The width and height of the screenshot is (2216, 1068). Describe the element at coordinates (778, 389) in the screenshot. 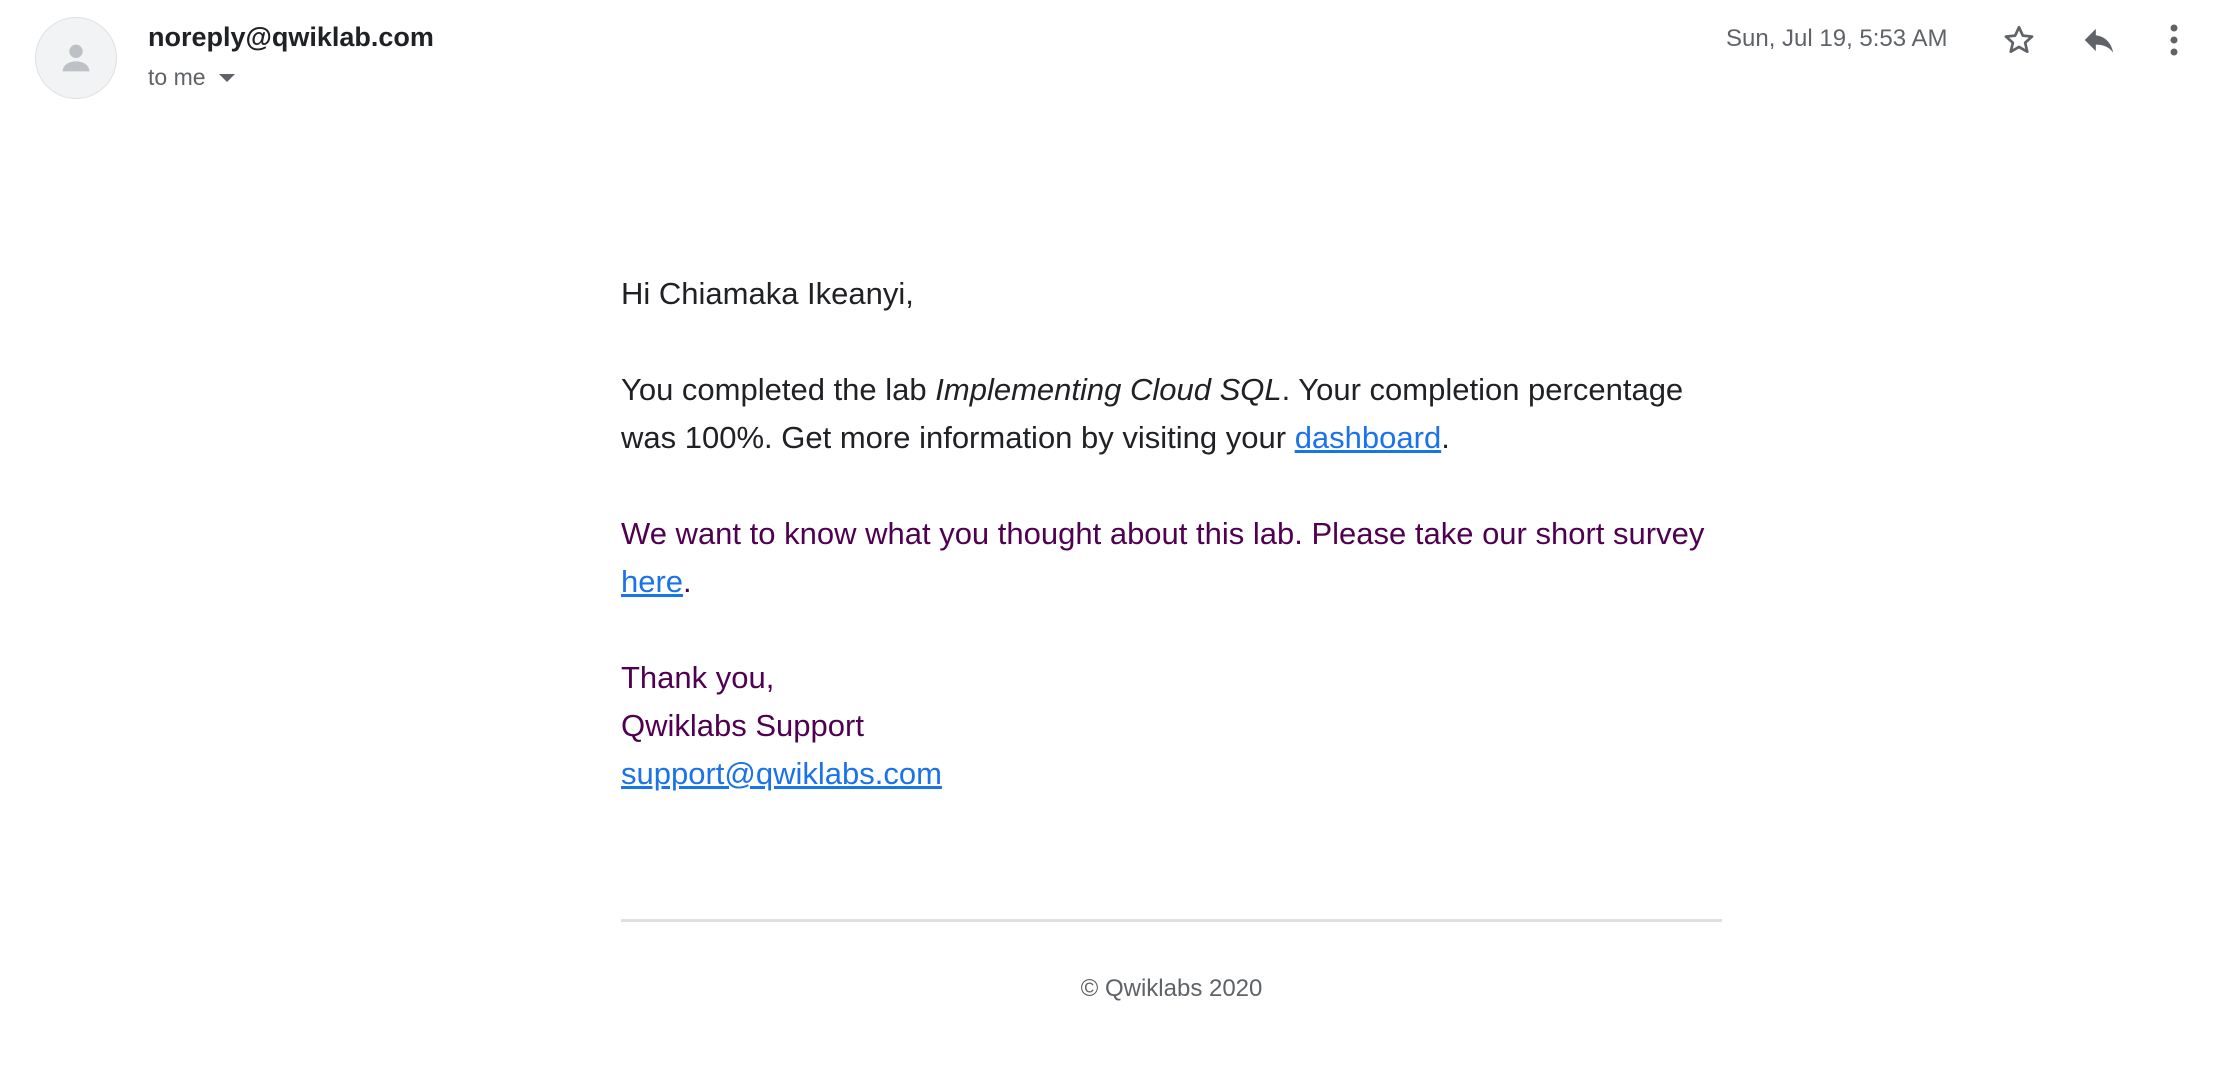

I see `completion-text-start: You completed the lab` at that location.